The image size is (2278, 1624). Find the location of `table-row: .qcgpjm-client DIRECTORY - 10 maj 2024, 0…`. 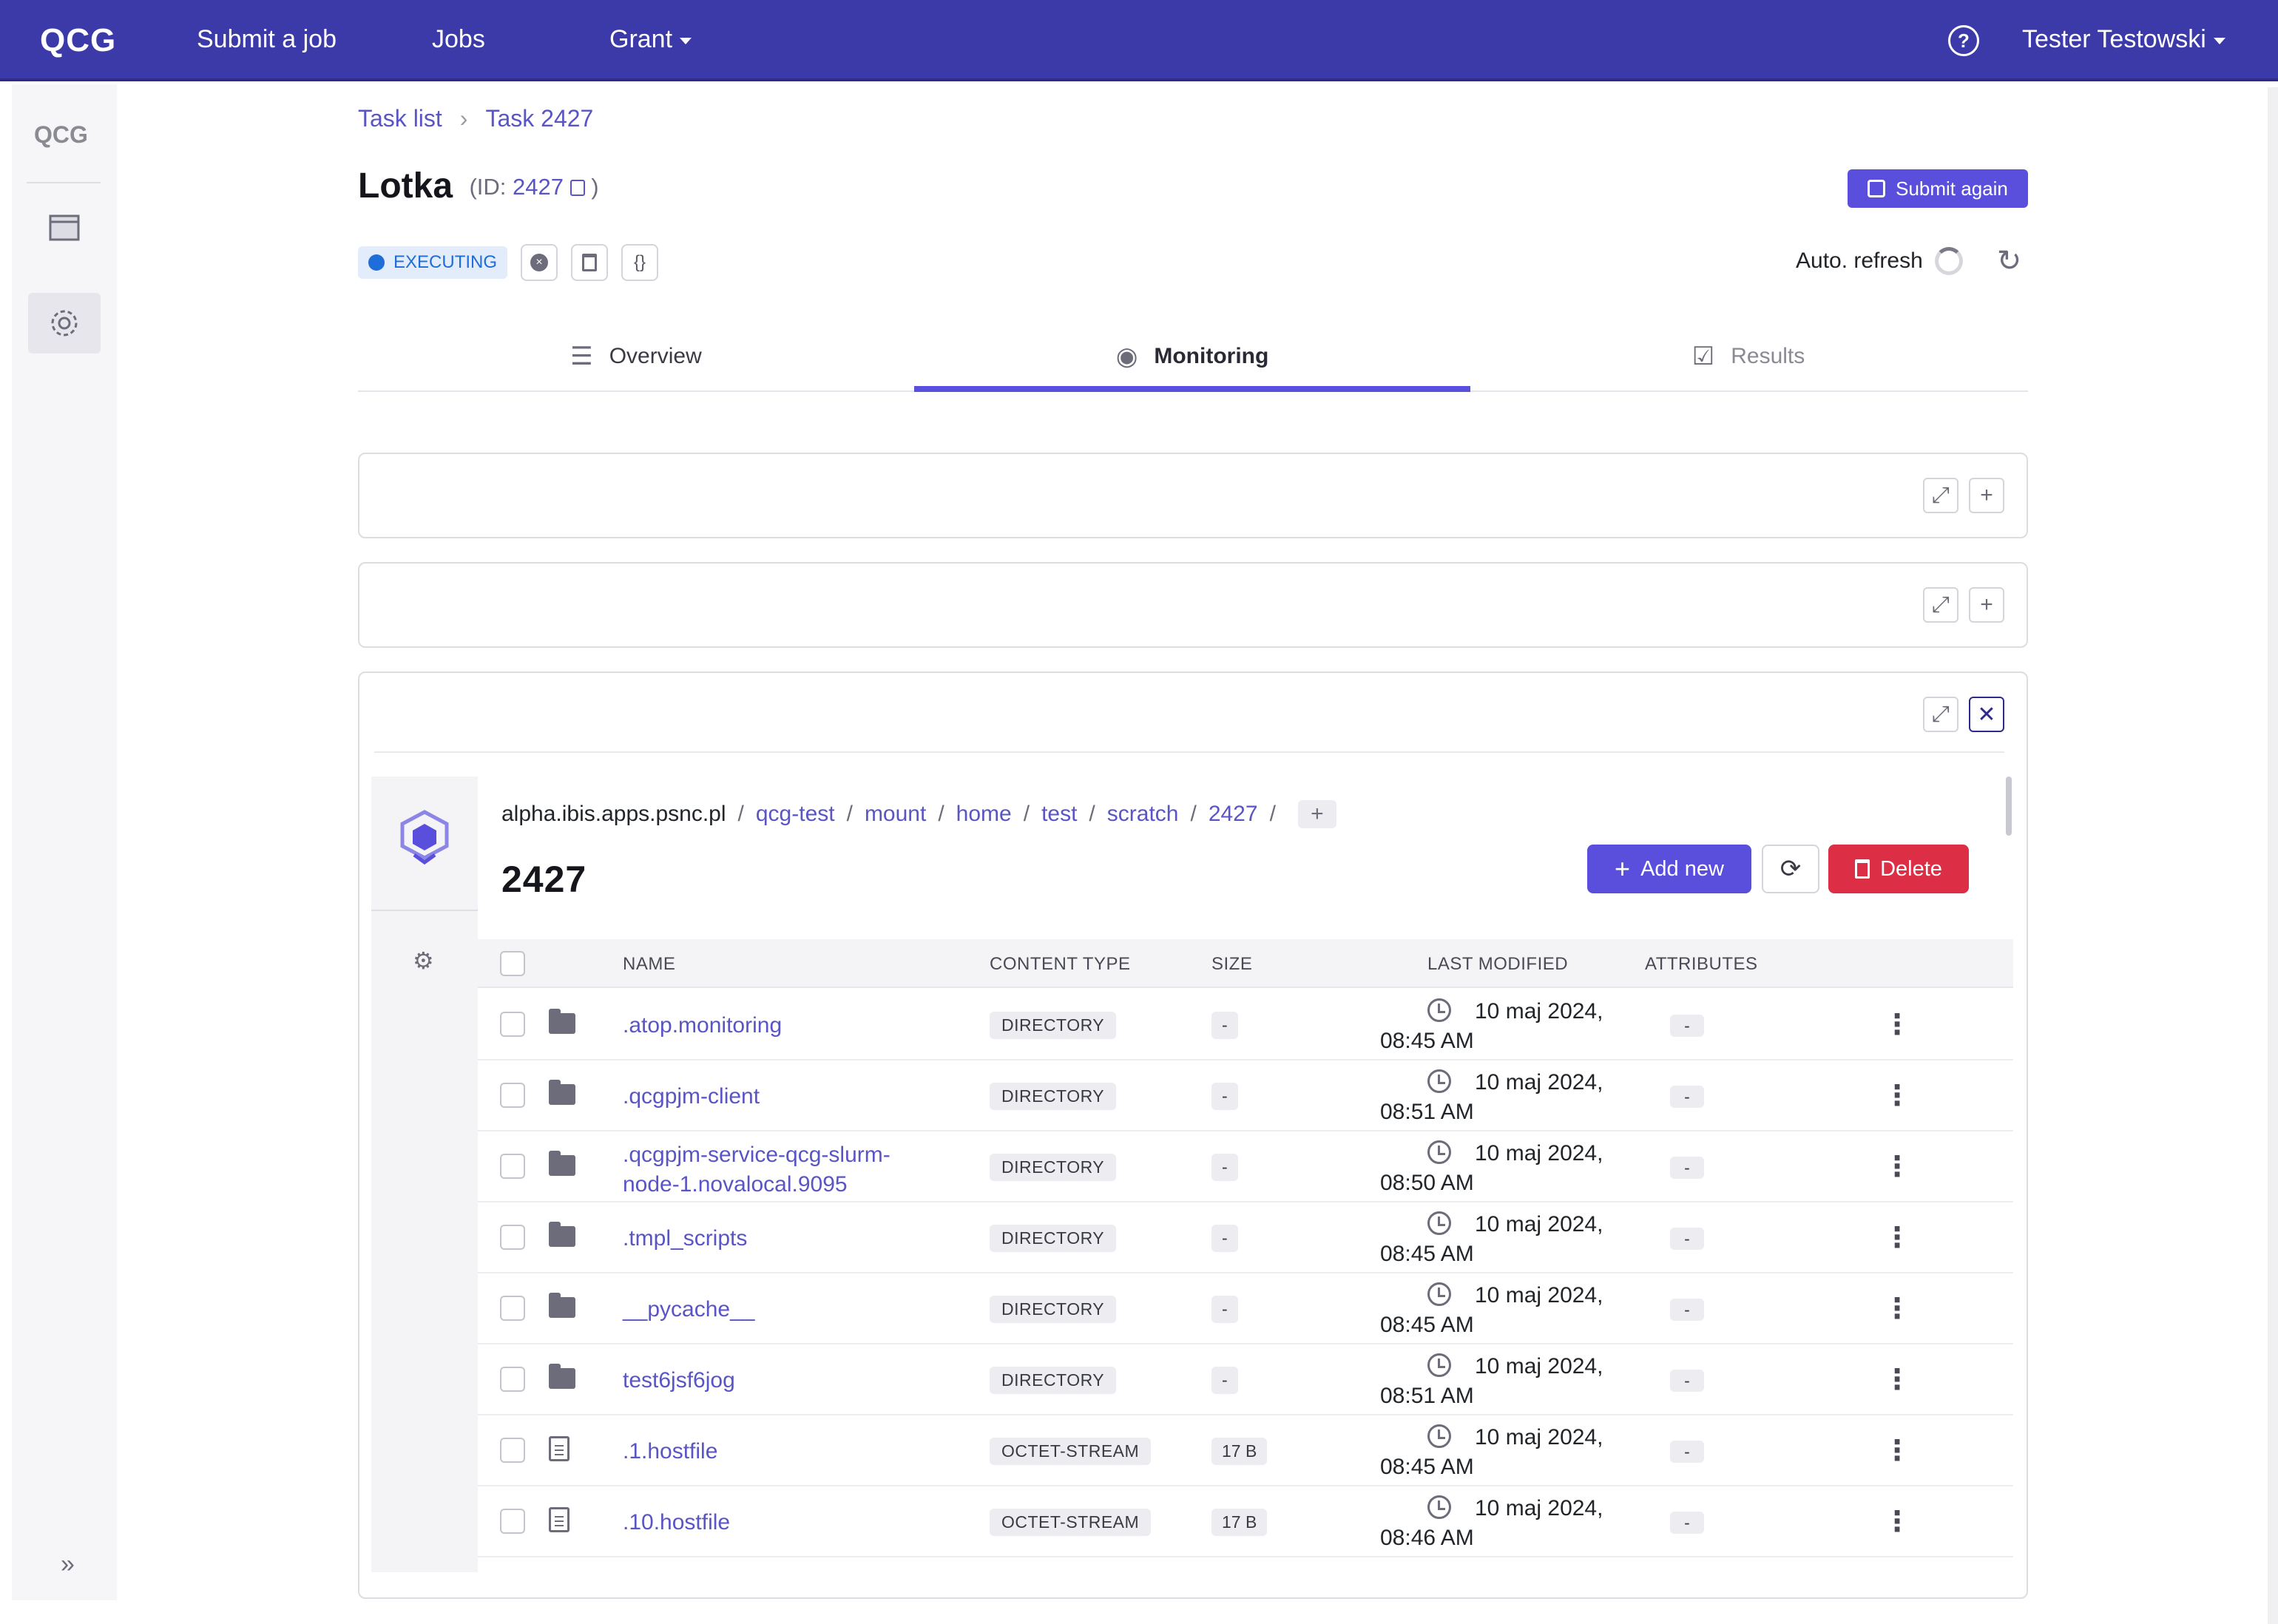

table-row: .qcgpjm-client DIRECTORY - 10 maj 2024, 0… is located at coordinates (1245, 1095).